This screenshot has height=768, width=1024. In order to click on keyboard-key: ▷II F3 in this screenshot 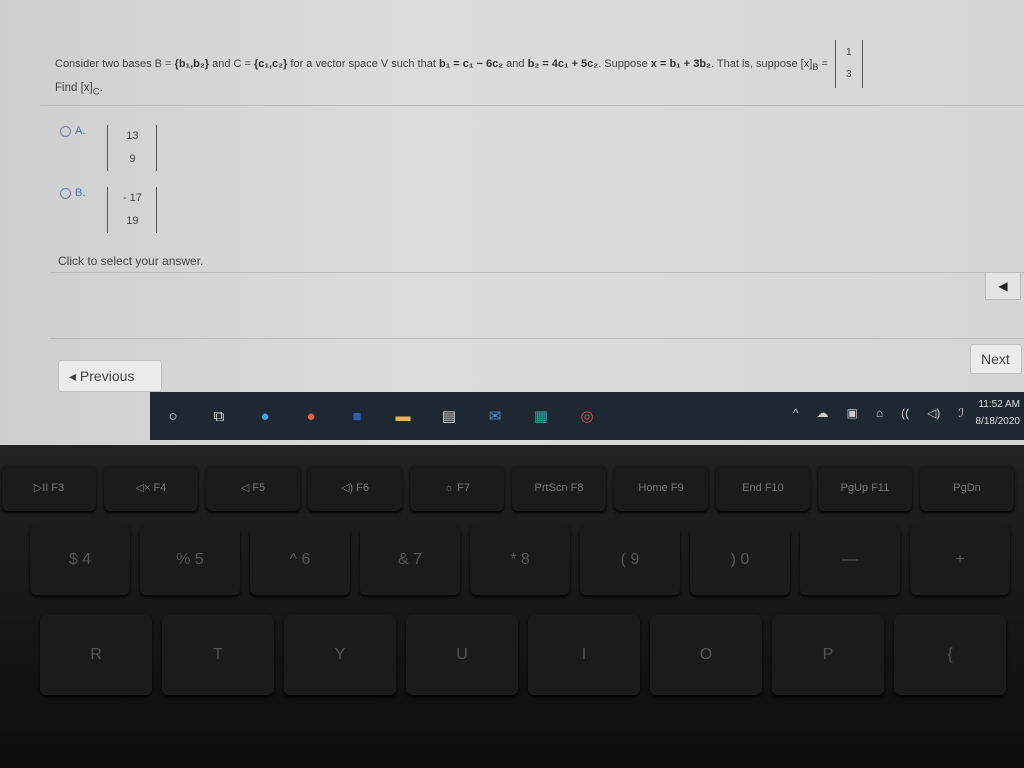, I will do `click(49, 488)`.